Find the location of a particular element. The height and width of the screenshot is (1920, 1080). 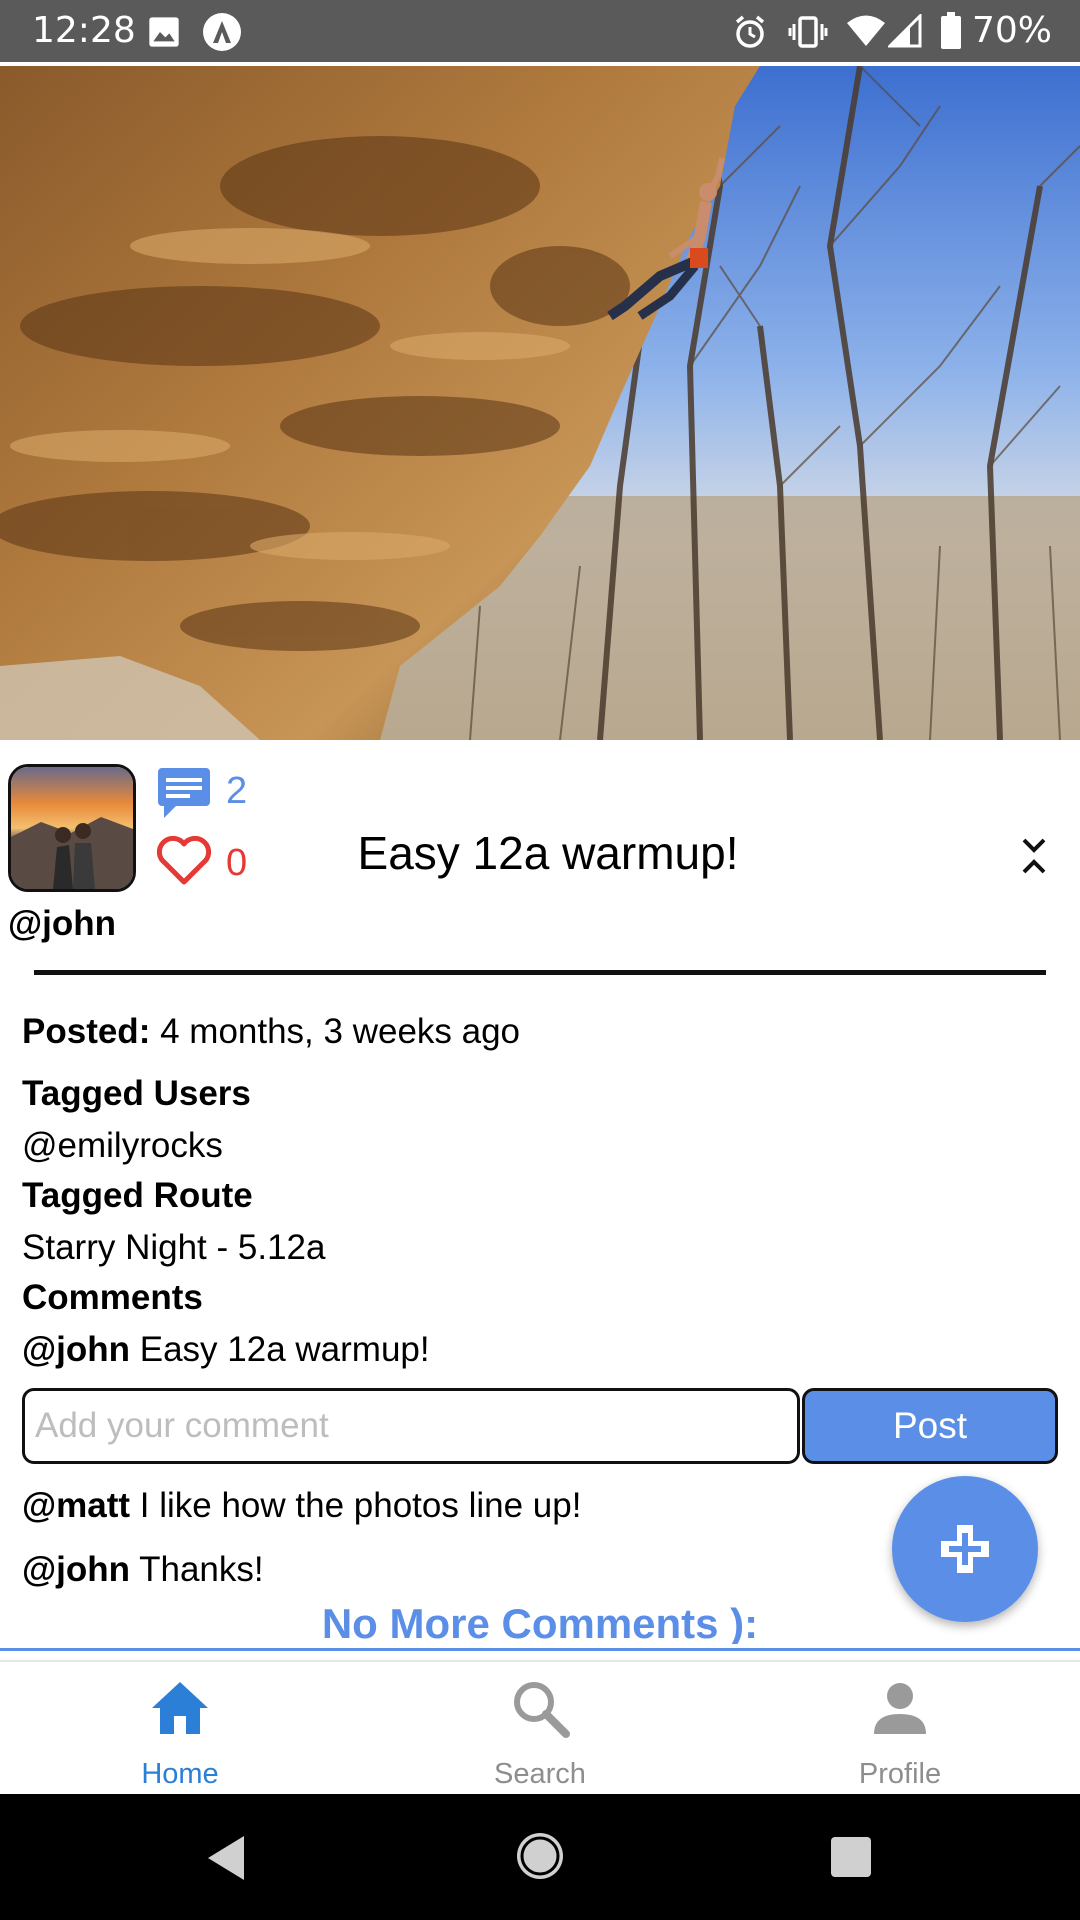

tab-profile: Profile is located at coordinates (900, 1729).